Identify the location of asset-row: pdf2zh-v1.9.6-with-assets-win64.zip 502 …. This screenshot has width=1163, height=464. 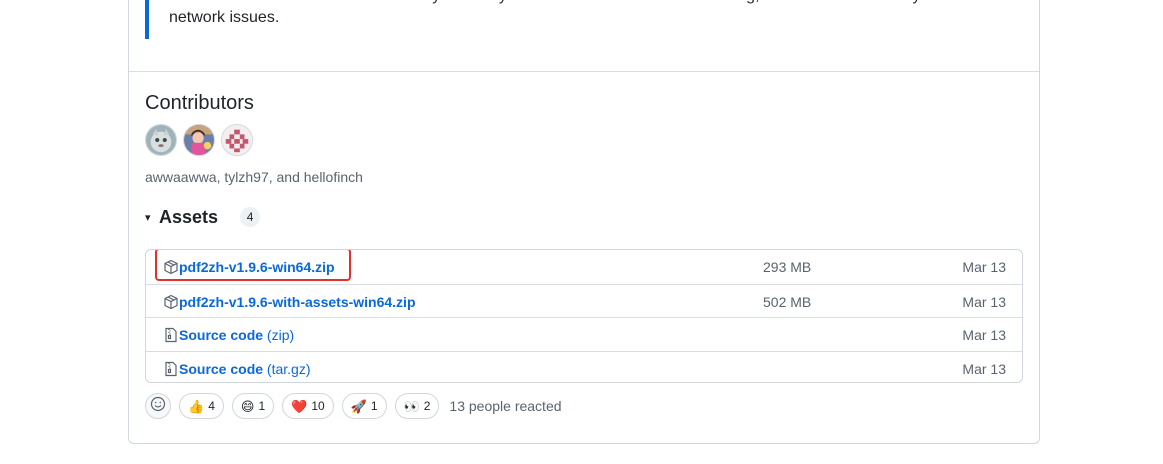
(584, 300).